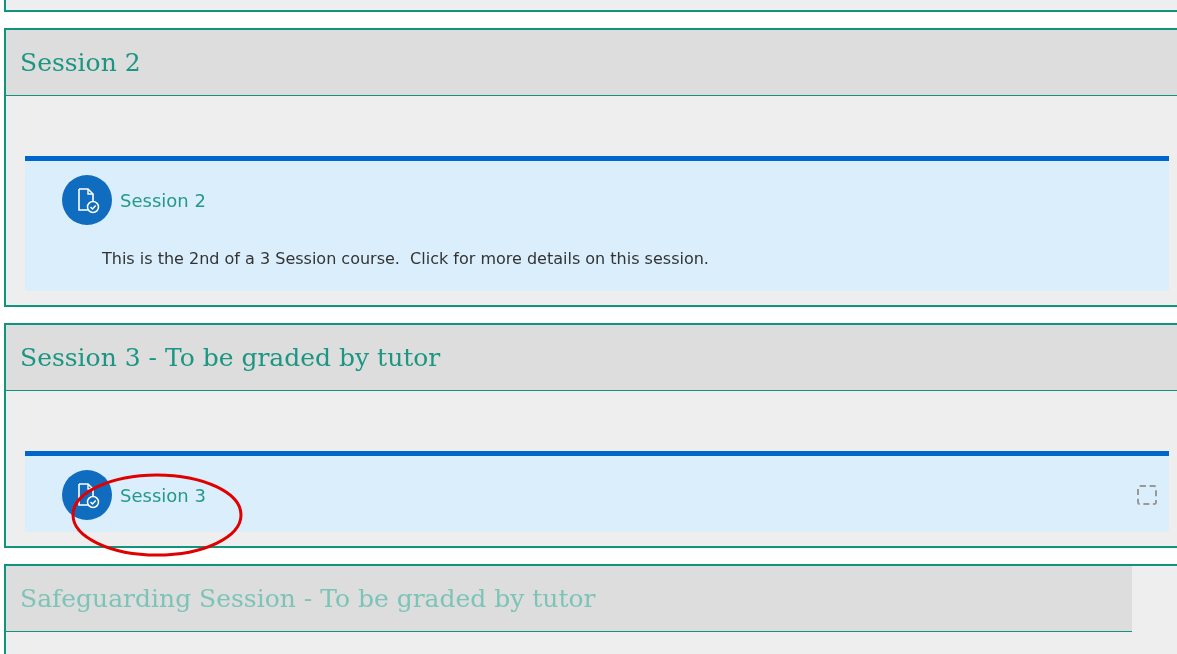 Image resolution: width=1177 pixels, height=654 pixels. I want to click on section-title: Session 3 - To be graded by tutor, so click(230, 357).